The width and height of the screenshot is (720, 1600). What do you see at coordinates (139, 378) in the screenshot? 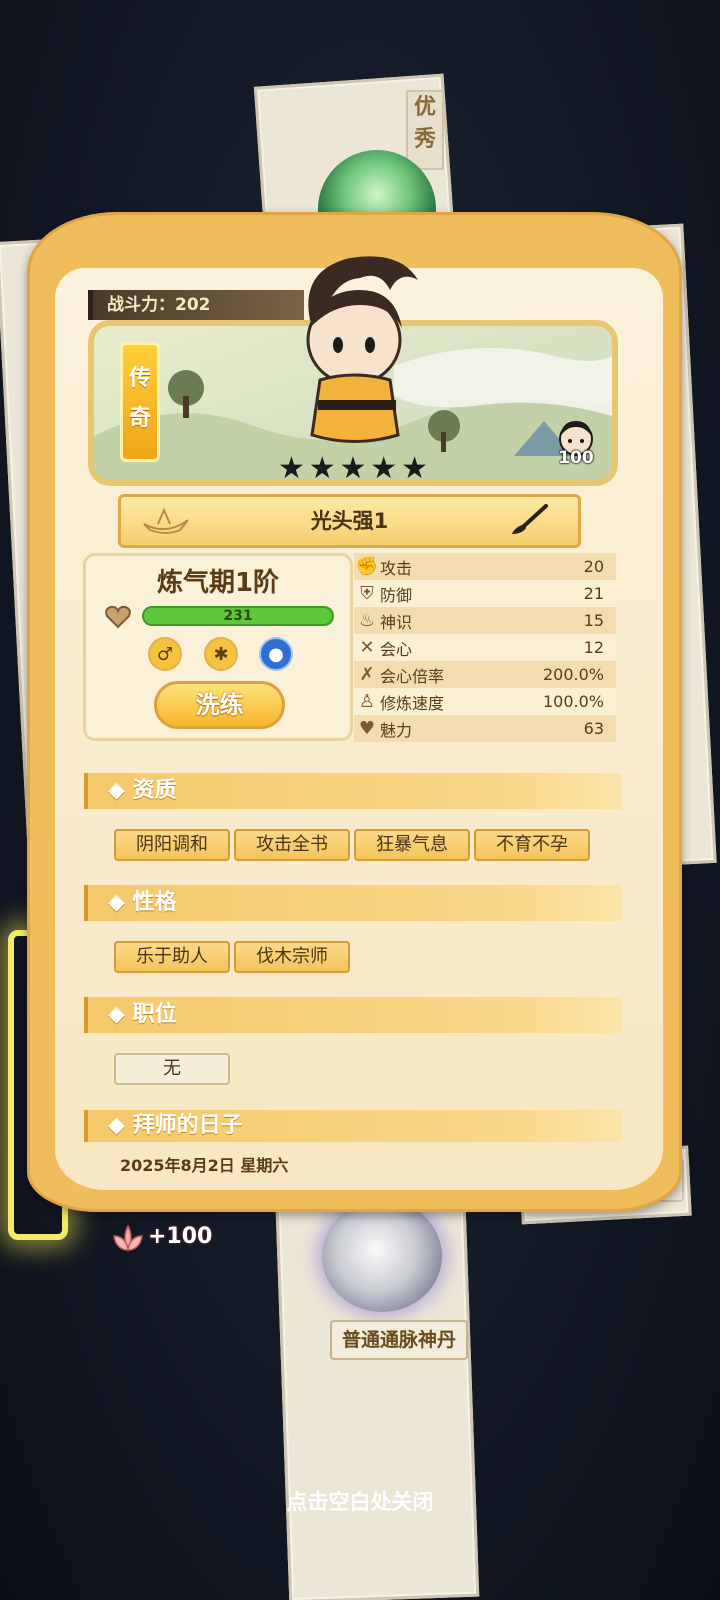
I see `rarity-char-1: 传` at bounding box center [139, 378].